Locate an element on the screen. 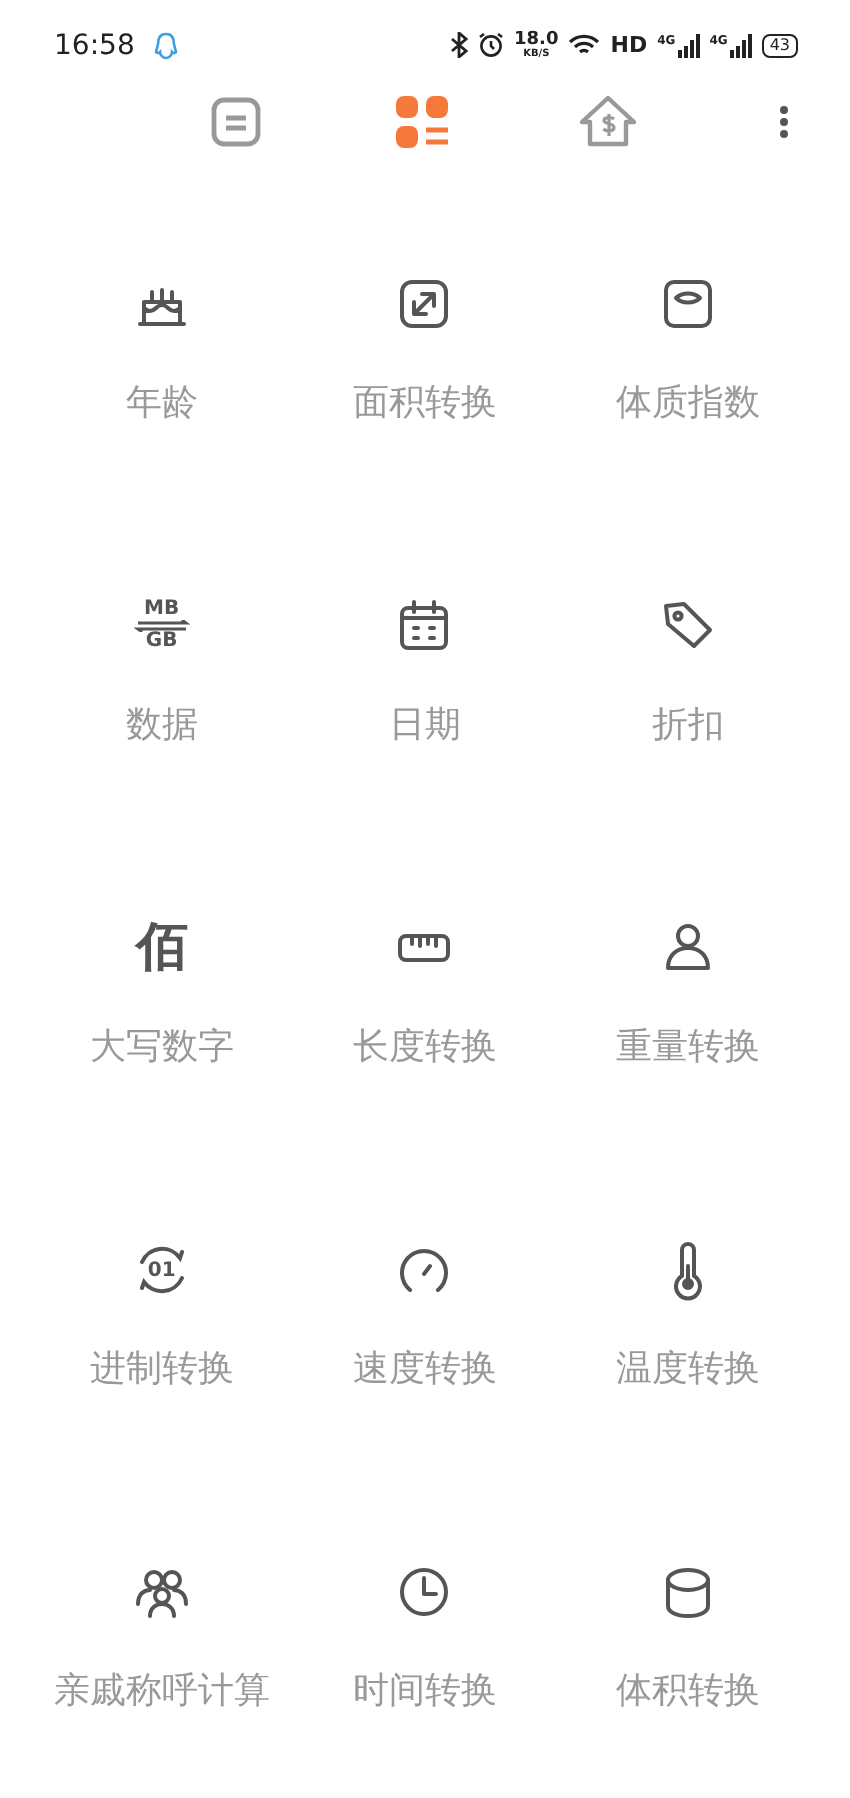 This screenshot has height=1798, width=850. tool-label: 时间转换 is located at coordinates (424, 1692).